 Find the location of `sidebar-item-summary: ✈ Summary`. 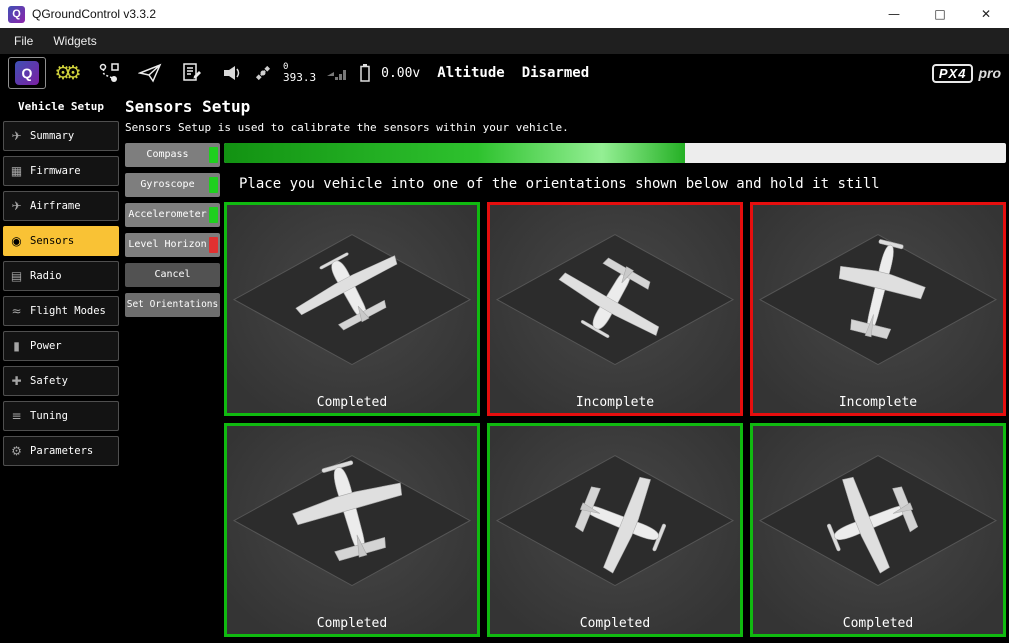

sidebar-item-summary: ✈ Summary is located at coordinates (61, 136).